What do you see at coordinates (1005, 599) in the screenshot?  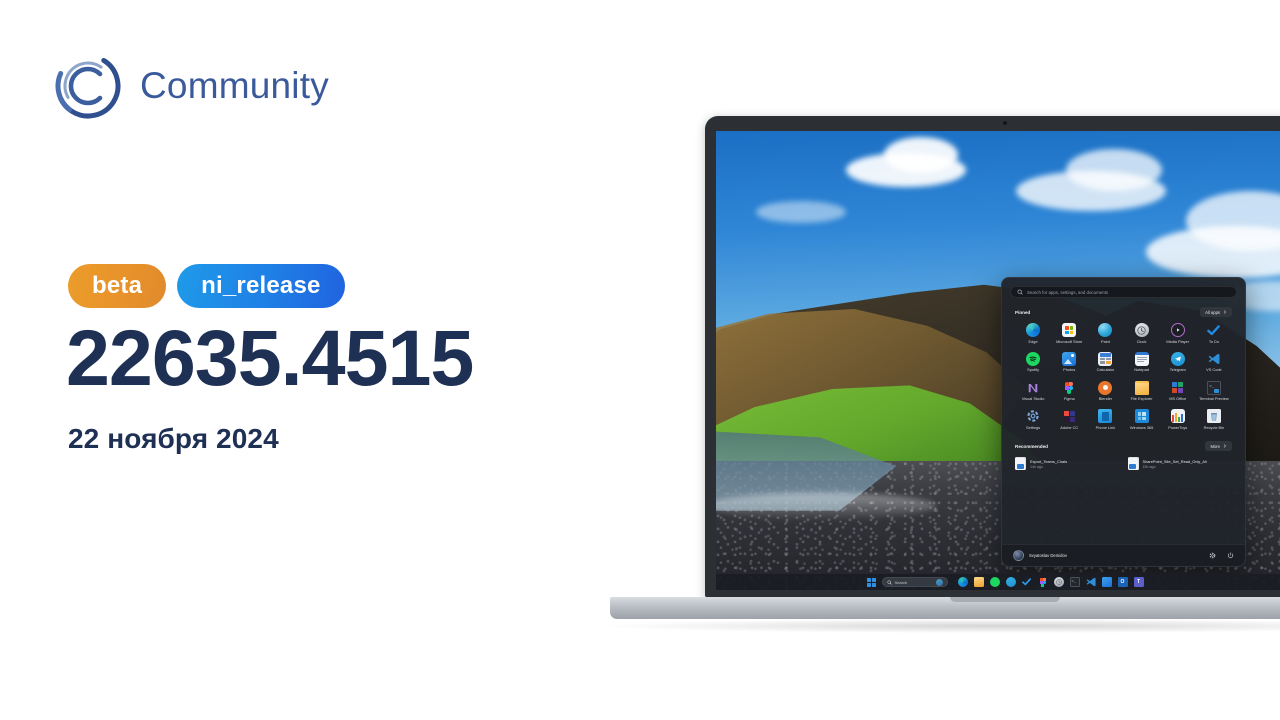 I see `laptop-base-notch` at bounding box center [1005, 599].